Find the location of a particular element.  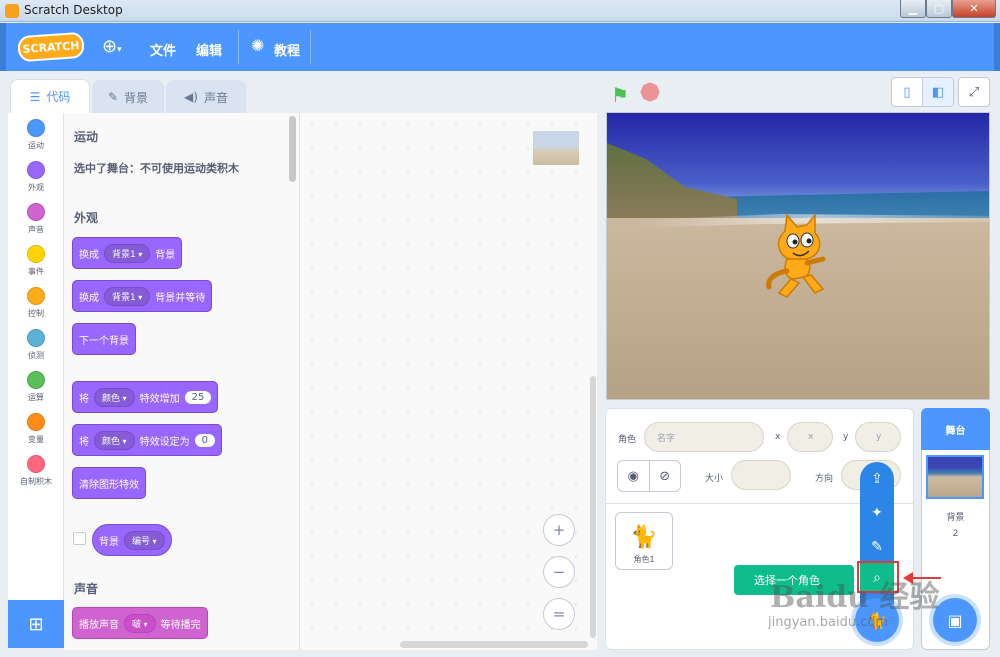

image-add-icon: ▣ is located at coordinates (955, 620).